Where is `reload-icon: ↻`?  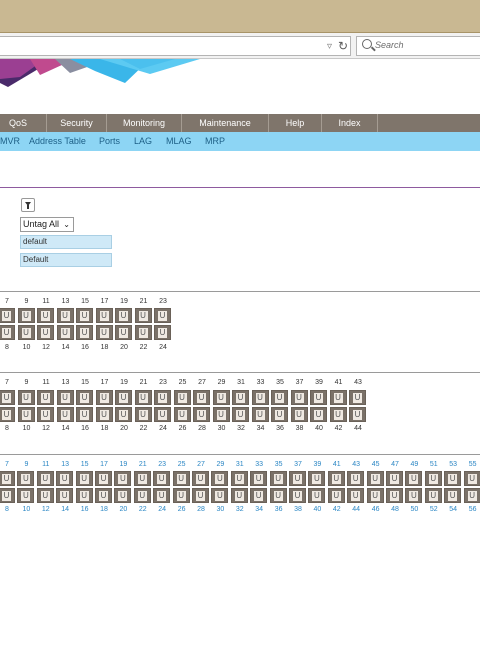 reload-icon: ↻ is located at coordinates (343, 46).